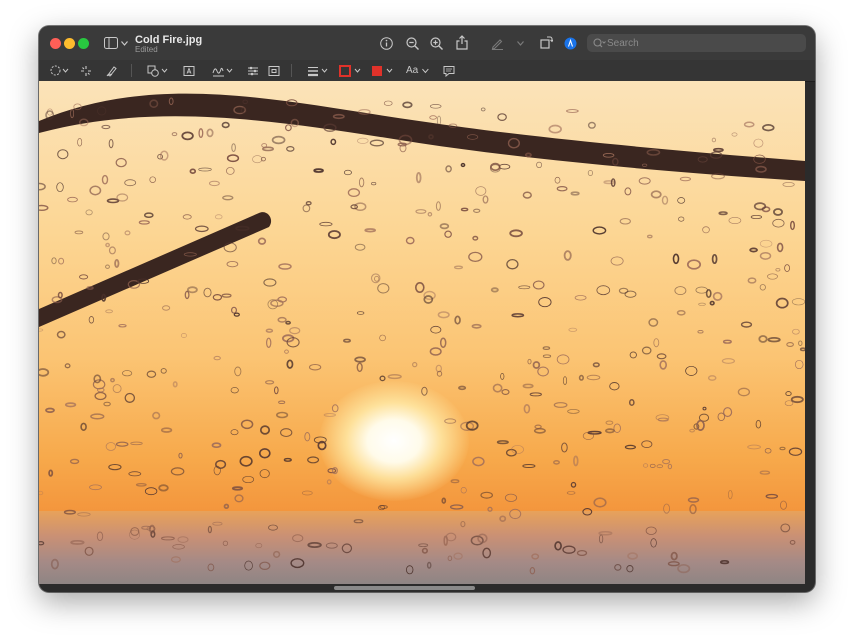 This screenshot has width=853, height=643. What do you see at coordinates (55, 43) in the screenshot?
I see `close-button` at bounding box center [55, 43].